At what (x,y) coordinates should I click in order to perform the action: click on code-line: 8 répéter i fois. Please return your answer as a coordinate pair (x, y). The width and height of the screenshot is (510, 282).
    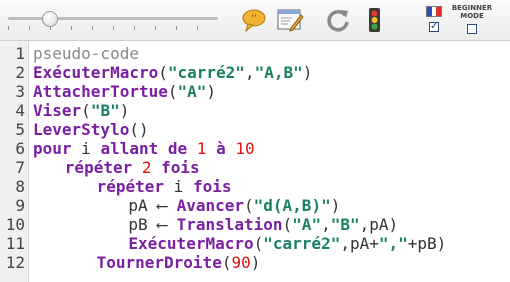
    Looking at the image, I should click on (255, 186).